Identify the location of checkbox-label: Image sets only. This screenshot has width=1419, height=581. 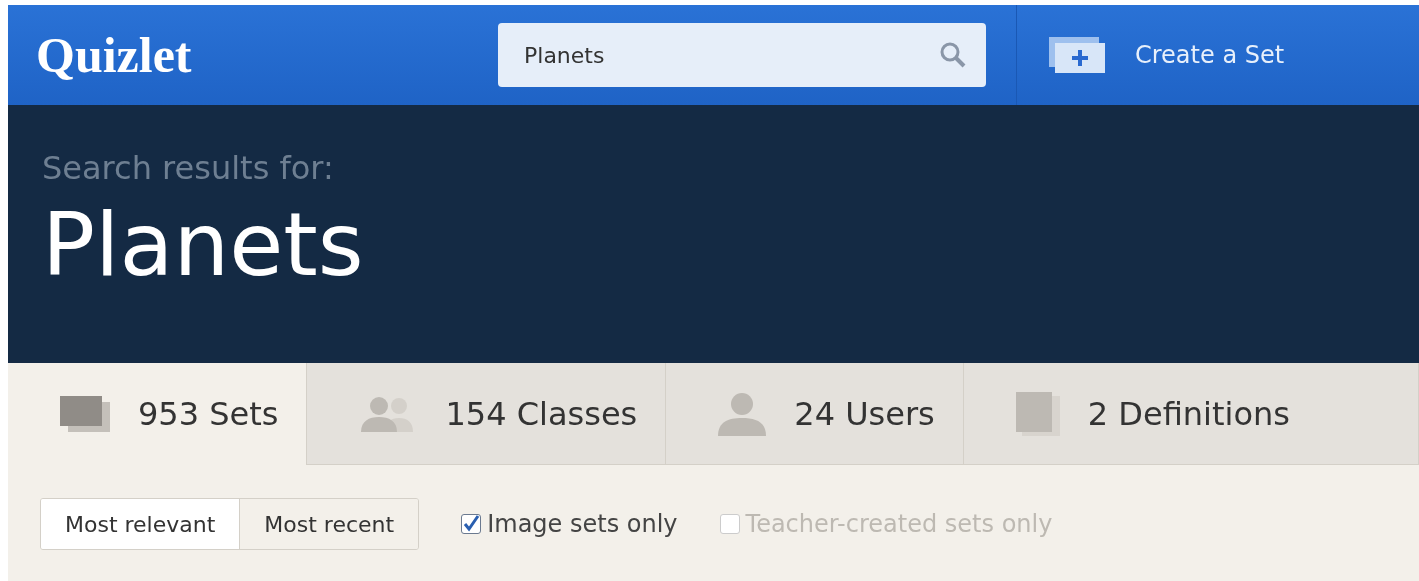
(582, 524).